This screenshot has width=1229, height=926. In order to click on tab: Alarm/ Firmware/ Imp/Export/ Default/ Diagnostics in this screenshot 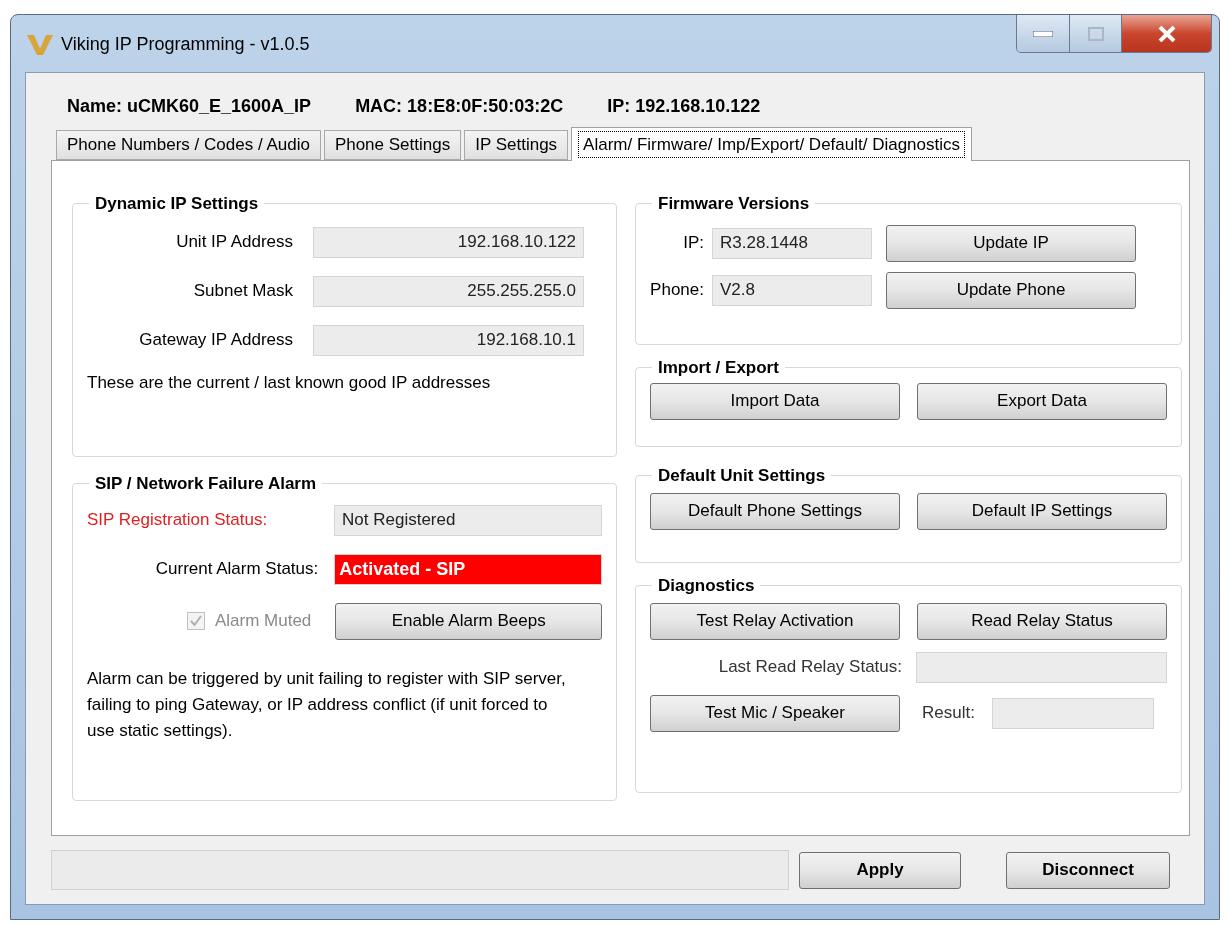, I will do `click(772, 144)`.